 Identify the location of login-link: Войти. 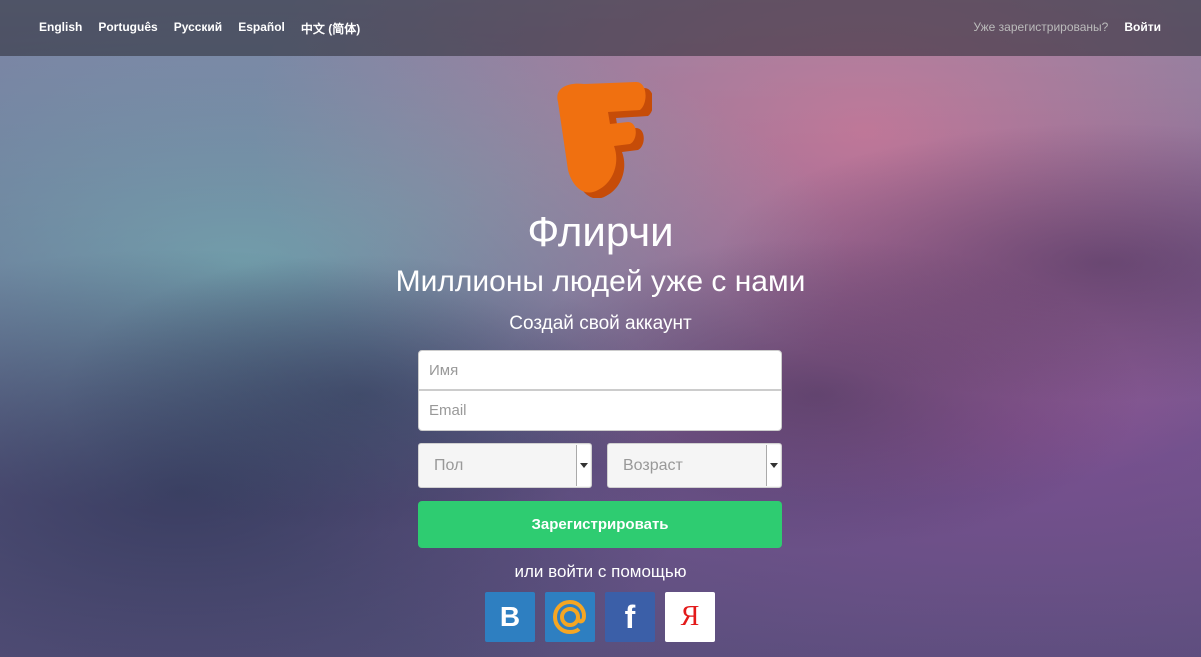
(1142, 27).